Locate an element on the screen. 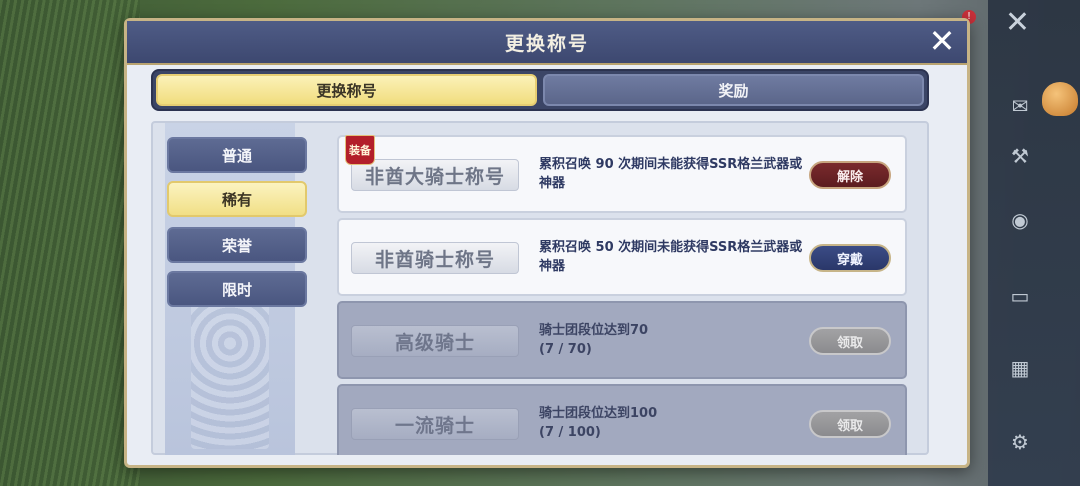 The height and width of the screenshot is (486, 1080). title-name: 非酋大骑士称号 is located at coordinates (434, 176).